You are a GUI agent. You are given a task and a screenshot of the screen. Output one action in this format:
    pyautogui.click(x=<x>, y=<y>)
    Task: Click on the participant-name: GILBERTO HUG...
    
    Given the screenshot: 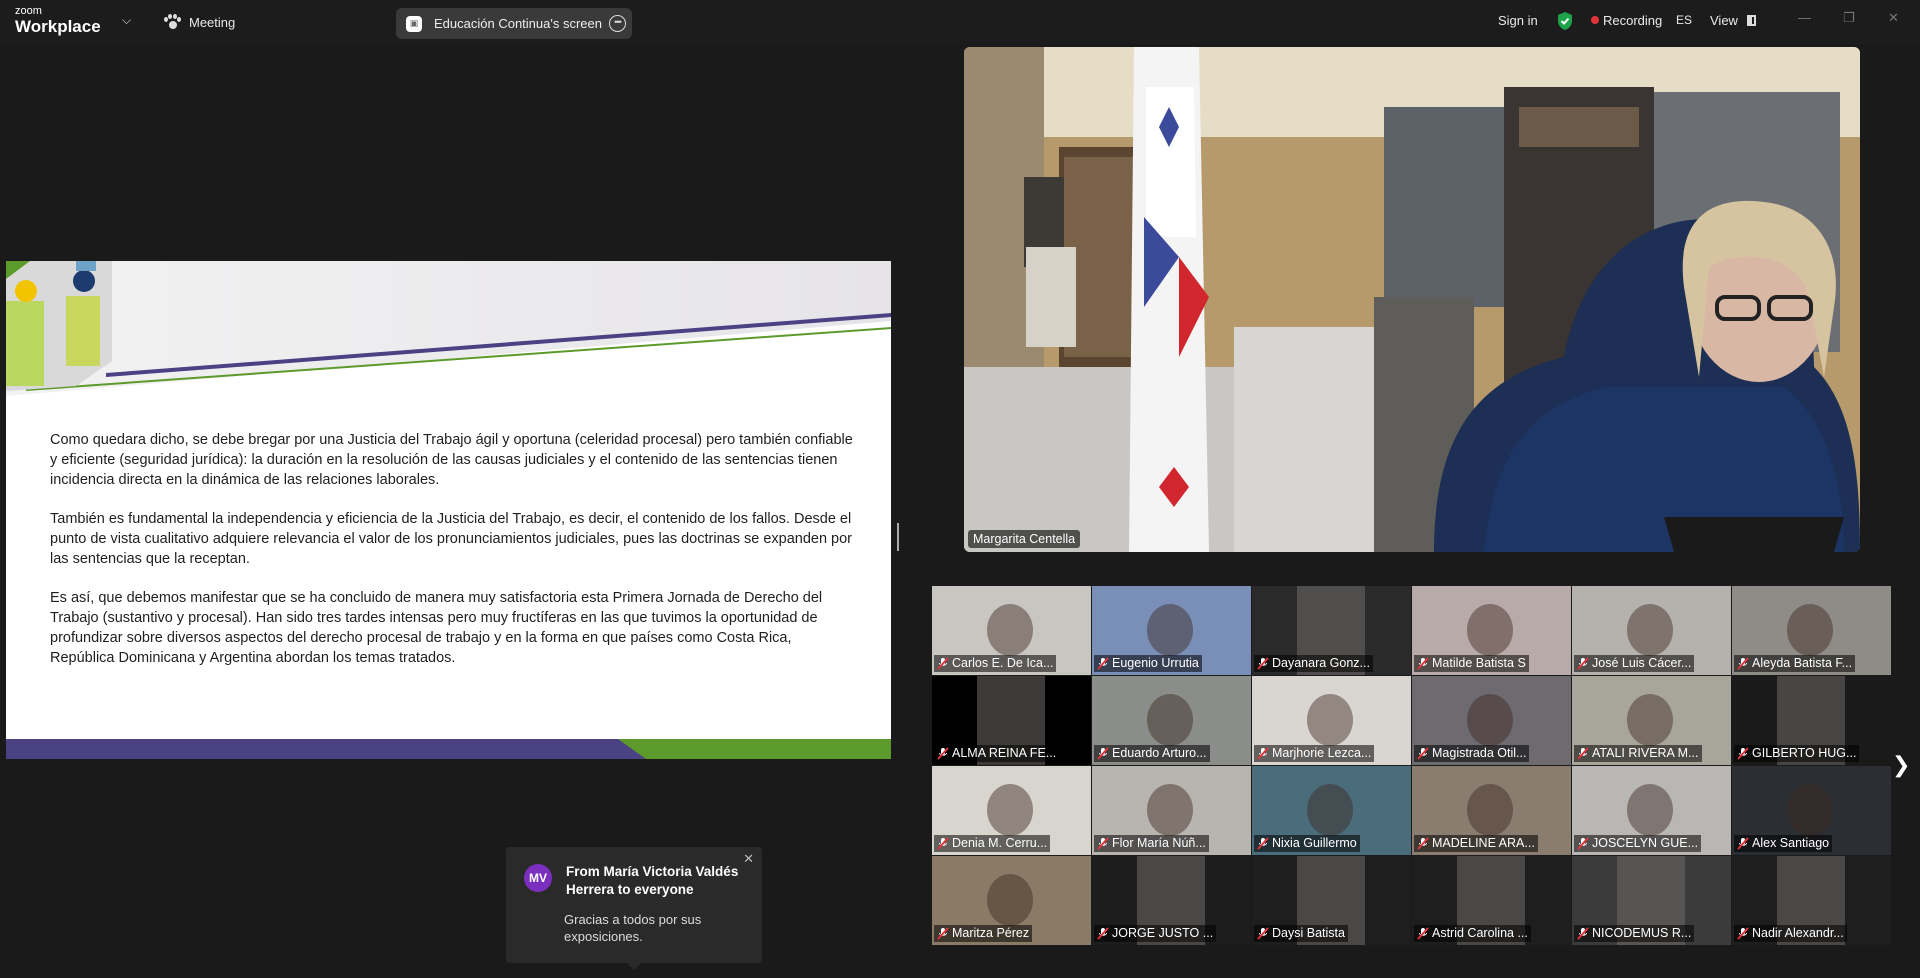 What is the action you would take?
    pyautogui.click(x=1797, y=753)
    